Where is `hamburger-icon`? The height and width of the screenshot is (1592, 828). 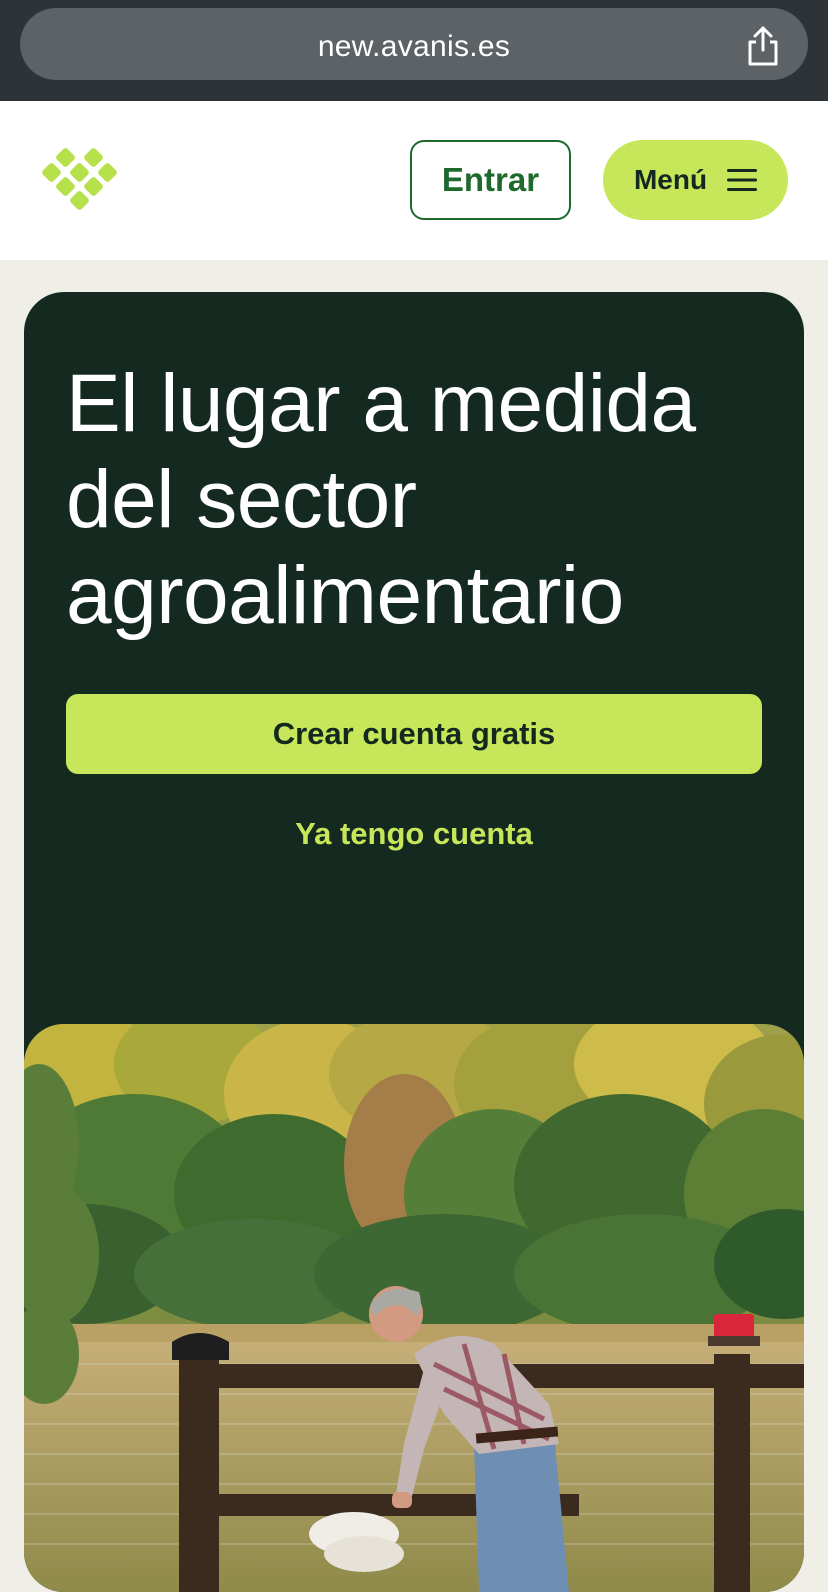
hamburger-icon is located at coordinates (742, 180).